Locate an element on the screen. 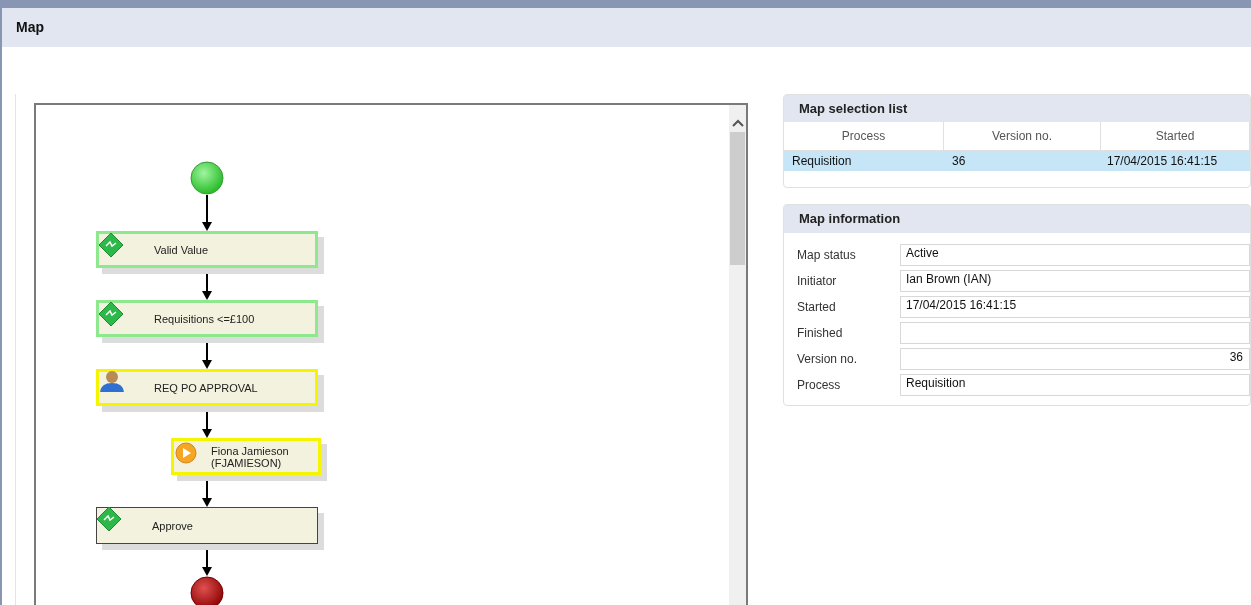  process-step: Requisitions <=£100 is located at coordinates (207, 318).